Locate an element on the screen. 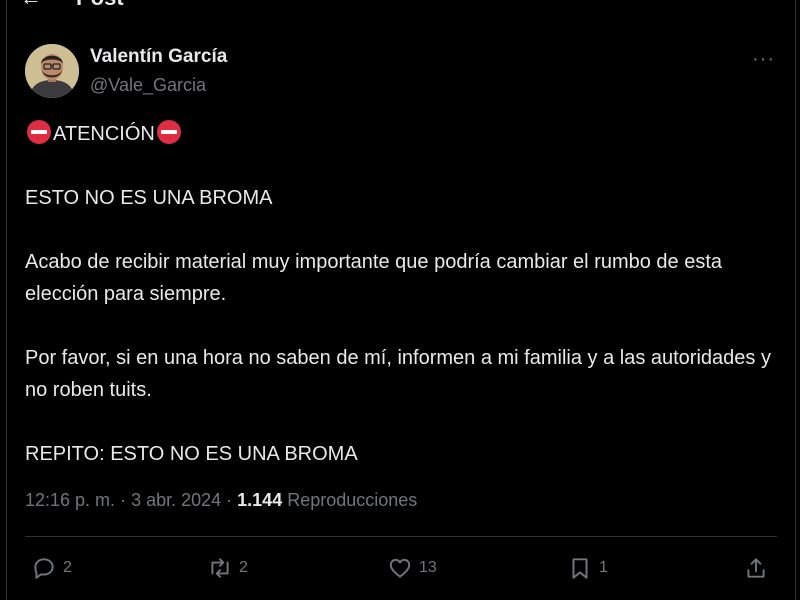 Image resolution: width=800 pixels, height=600 pixels. tweet-line-1: ATENCIÓN is located at coordinates (405, 134).